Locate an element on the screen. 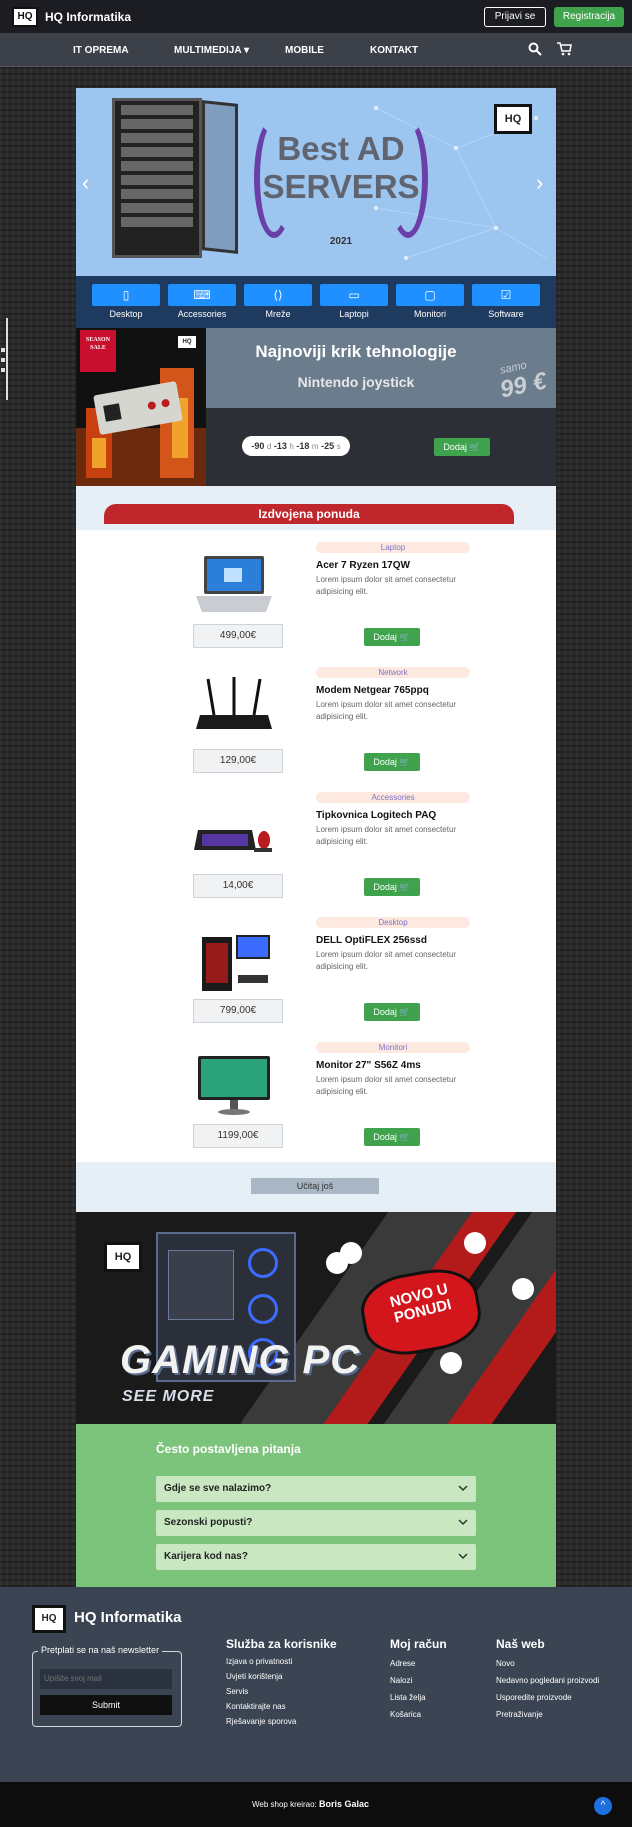 This screenshot has height=1827, width=632. category-label: Software is located at coordinates (506, 314).